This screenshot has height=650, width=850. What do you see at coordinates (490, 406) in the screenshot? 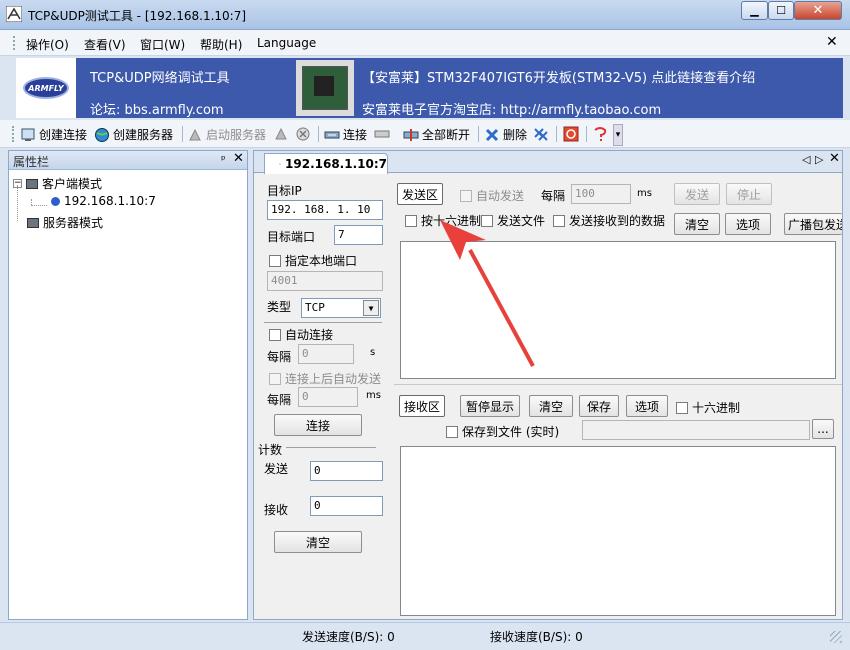
I see `pause-display-button: 暂停显示` at bounding box center [490, 406].